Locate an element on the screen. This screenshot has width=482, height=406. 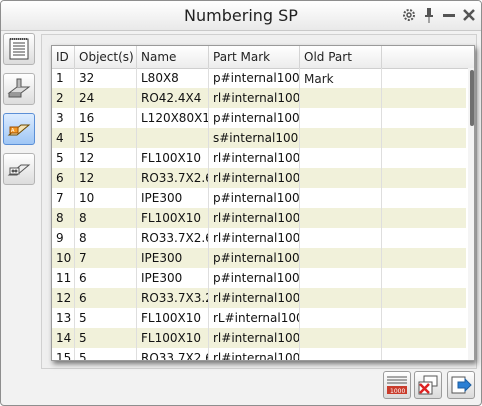
table-row: 8 8 FL100X10 rl#internal1003 is located at coordinates (259, 218).